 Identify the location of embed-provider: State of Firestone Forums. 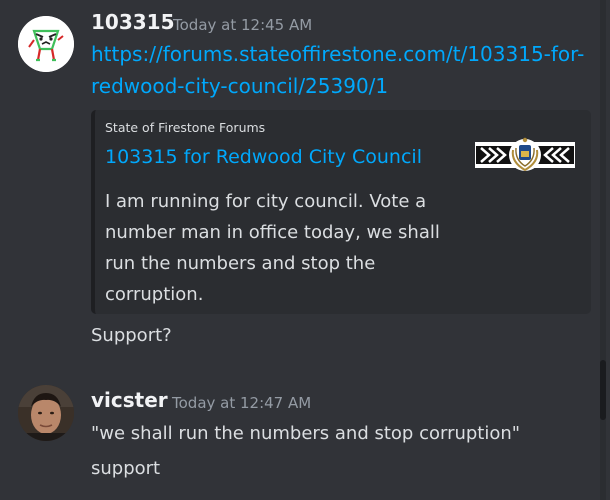
(185, 127).